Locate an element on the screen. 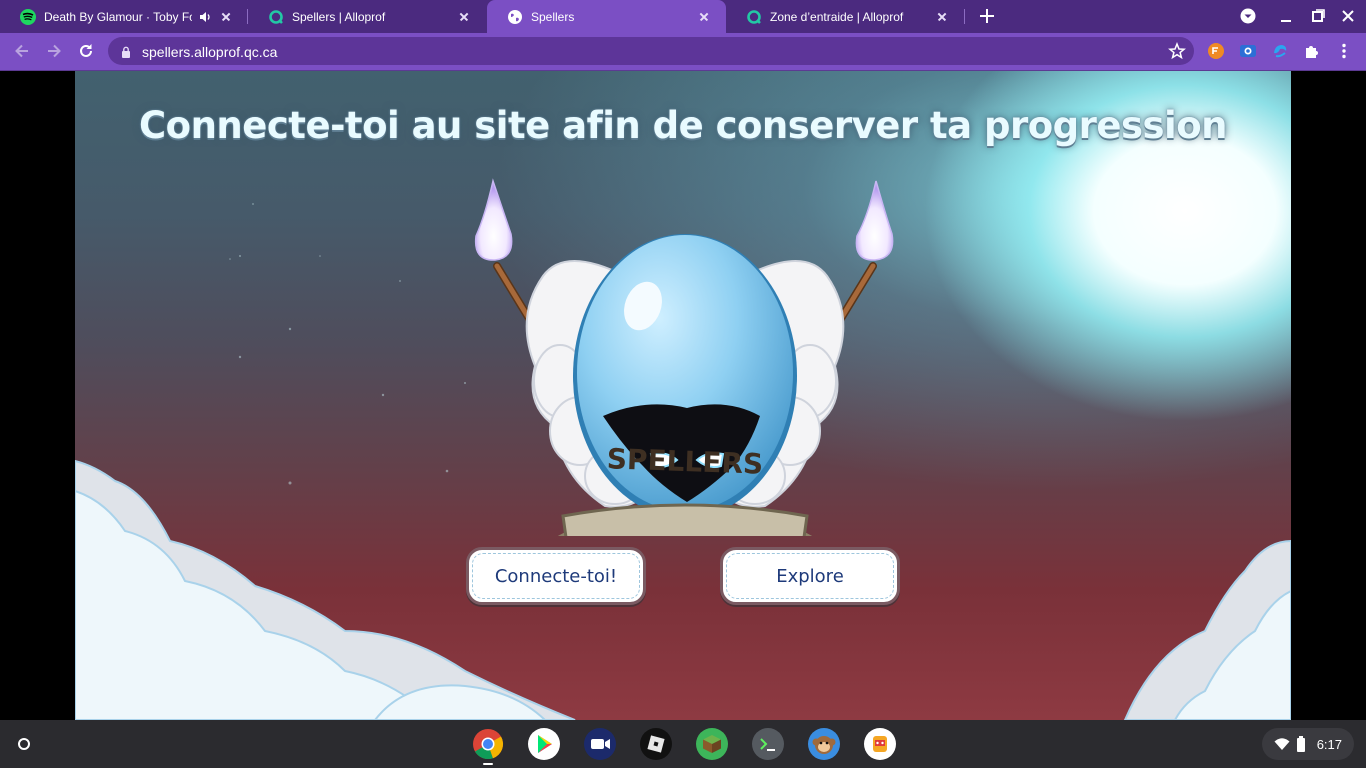  new-tab-button is located at coordinates (987, 16).